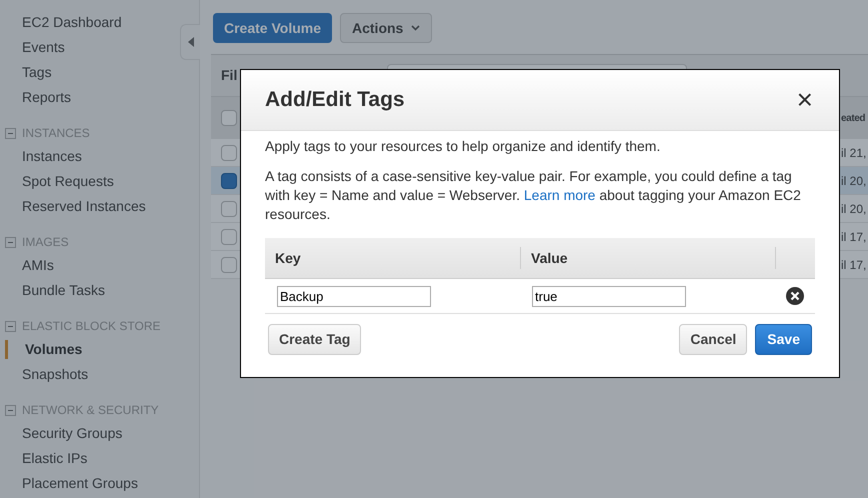 The image size is (868, 498). I want to click on create-volume-button: Create Volume, so click(272, 28).